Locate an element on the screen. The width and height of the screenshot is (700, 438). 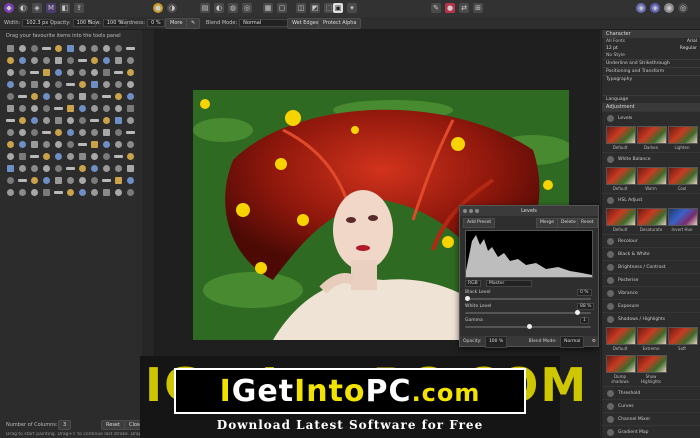
preset-thumb: Darken is located at coordinates (652, 138).